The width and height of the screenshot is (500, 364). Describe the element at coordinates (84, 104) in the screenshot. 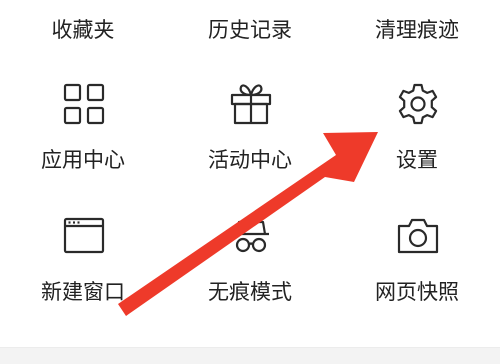

I see `grid-apps-icon` at that location.